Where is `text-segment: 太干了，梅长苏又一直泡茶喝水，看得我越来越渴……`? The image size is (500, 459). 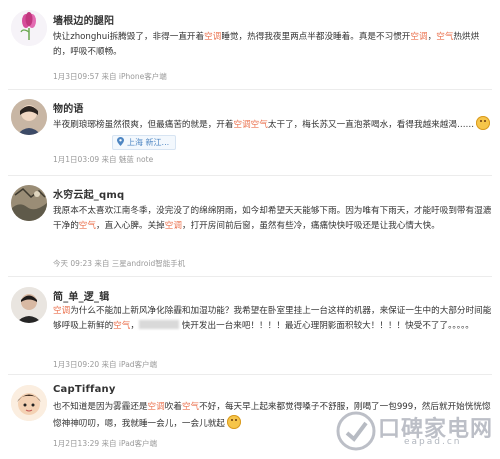 text-segment: 太干了，梅长苏又一直泡茶喝水，看得我越来越渴…… is located at coordinates (371, 125).